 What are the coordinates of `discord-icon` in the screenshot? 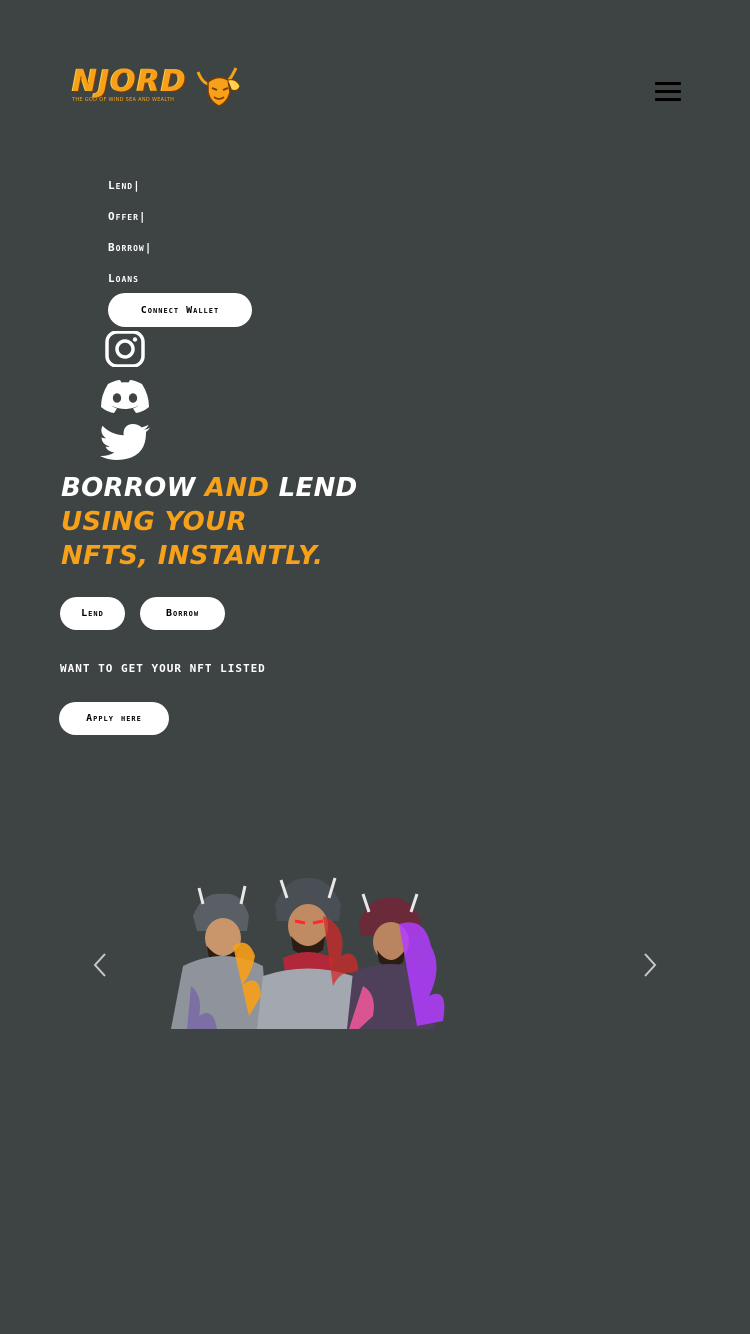 It's located at (125, 396).